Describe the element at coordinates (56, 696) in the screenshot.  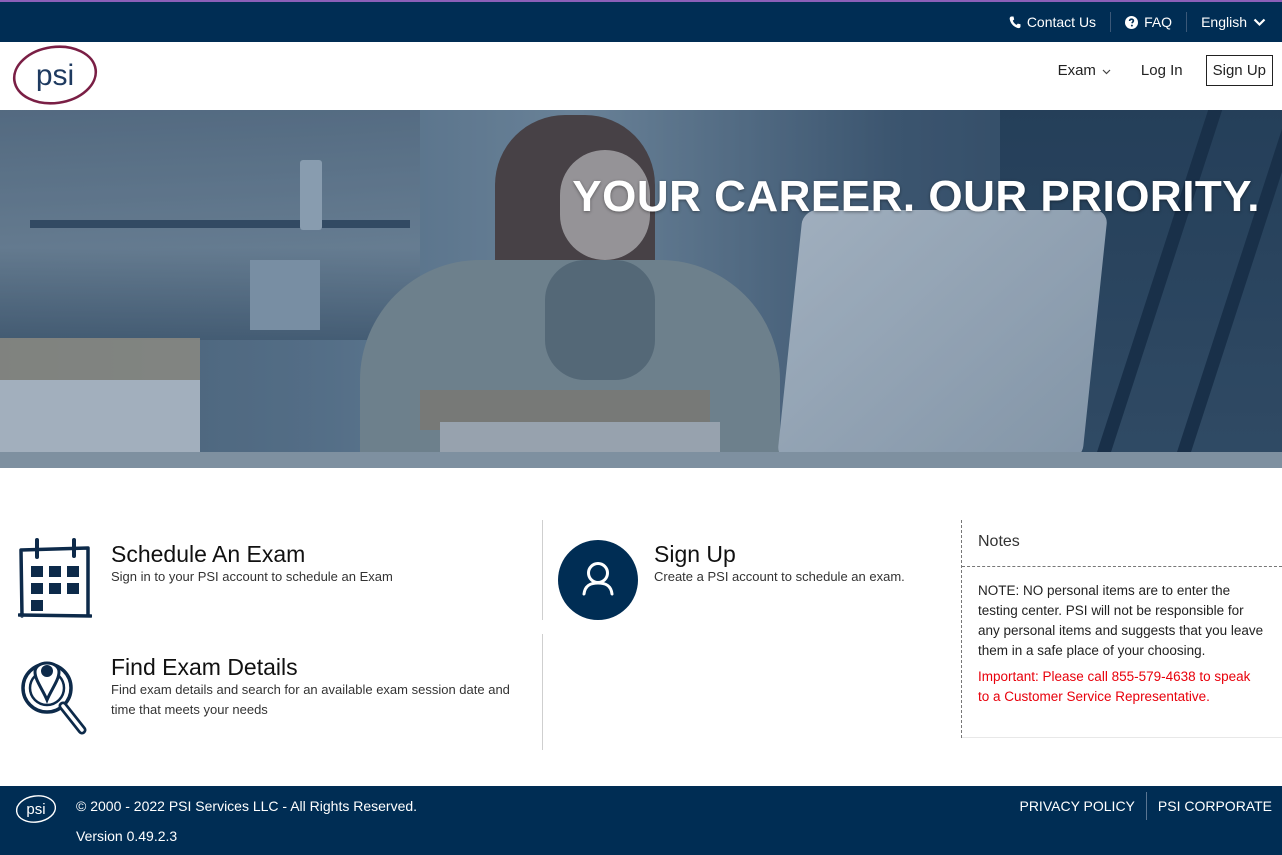
I see `location-search-icon` at that location.